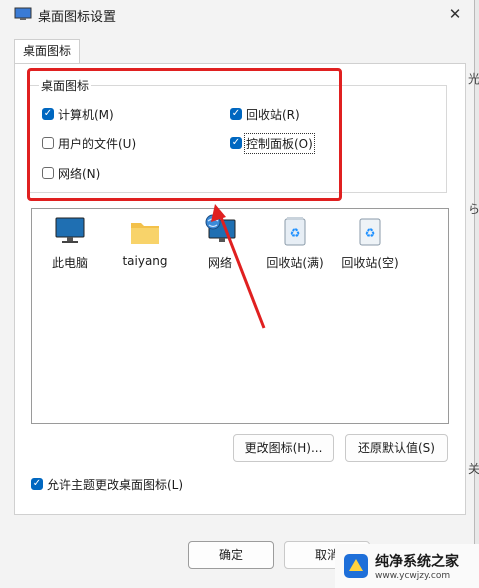 Image resolution: width=479 pixels, height=588 pixels. I want to click on watermark-url: www.ycwjzy.com, so click(413, 576).